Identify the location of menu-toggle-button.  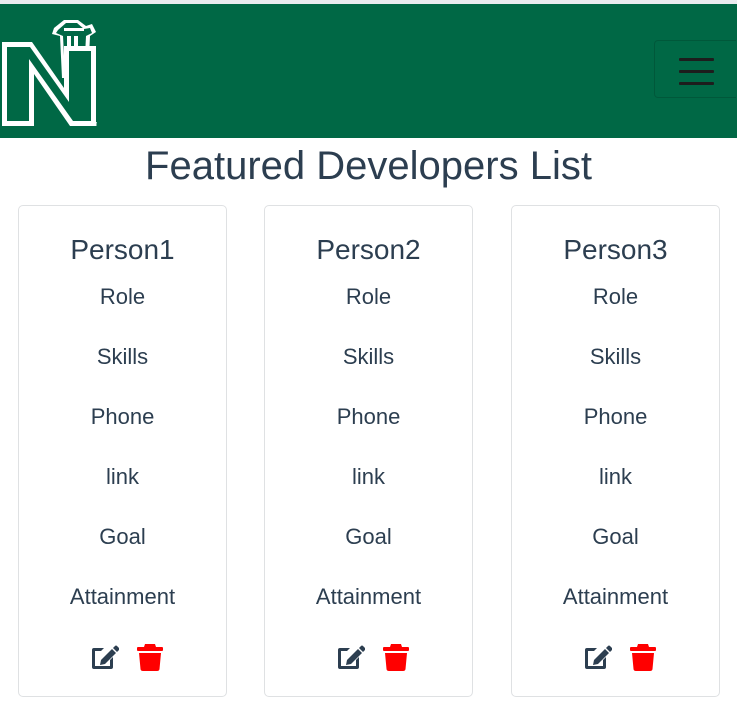
(695, 69).